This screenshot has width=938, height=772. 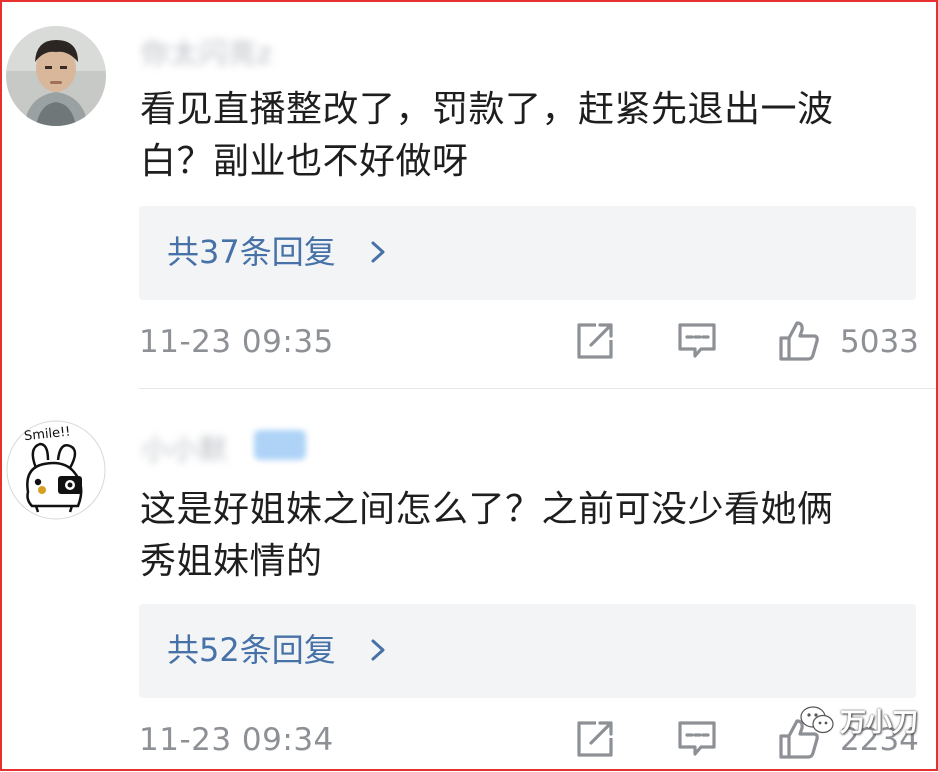 I want to click on comment-text: 这是好姐妹之间怎么了？之前可没少看她俩 秀姐妹情的, so click(x=535, y=536).